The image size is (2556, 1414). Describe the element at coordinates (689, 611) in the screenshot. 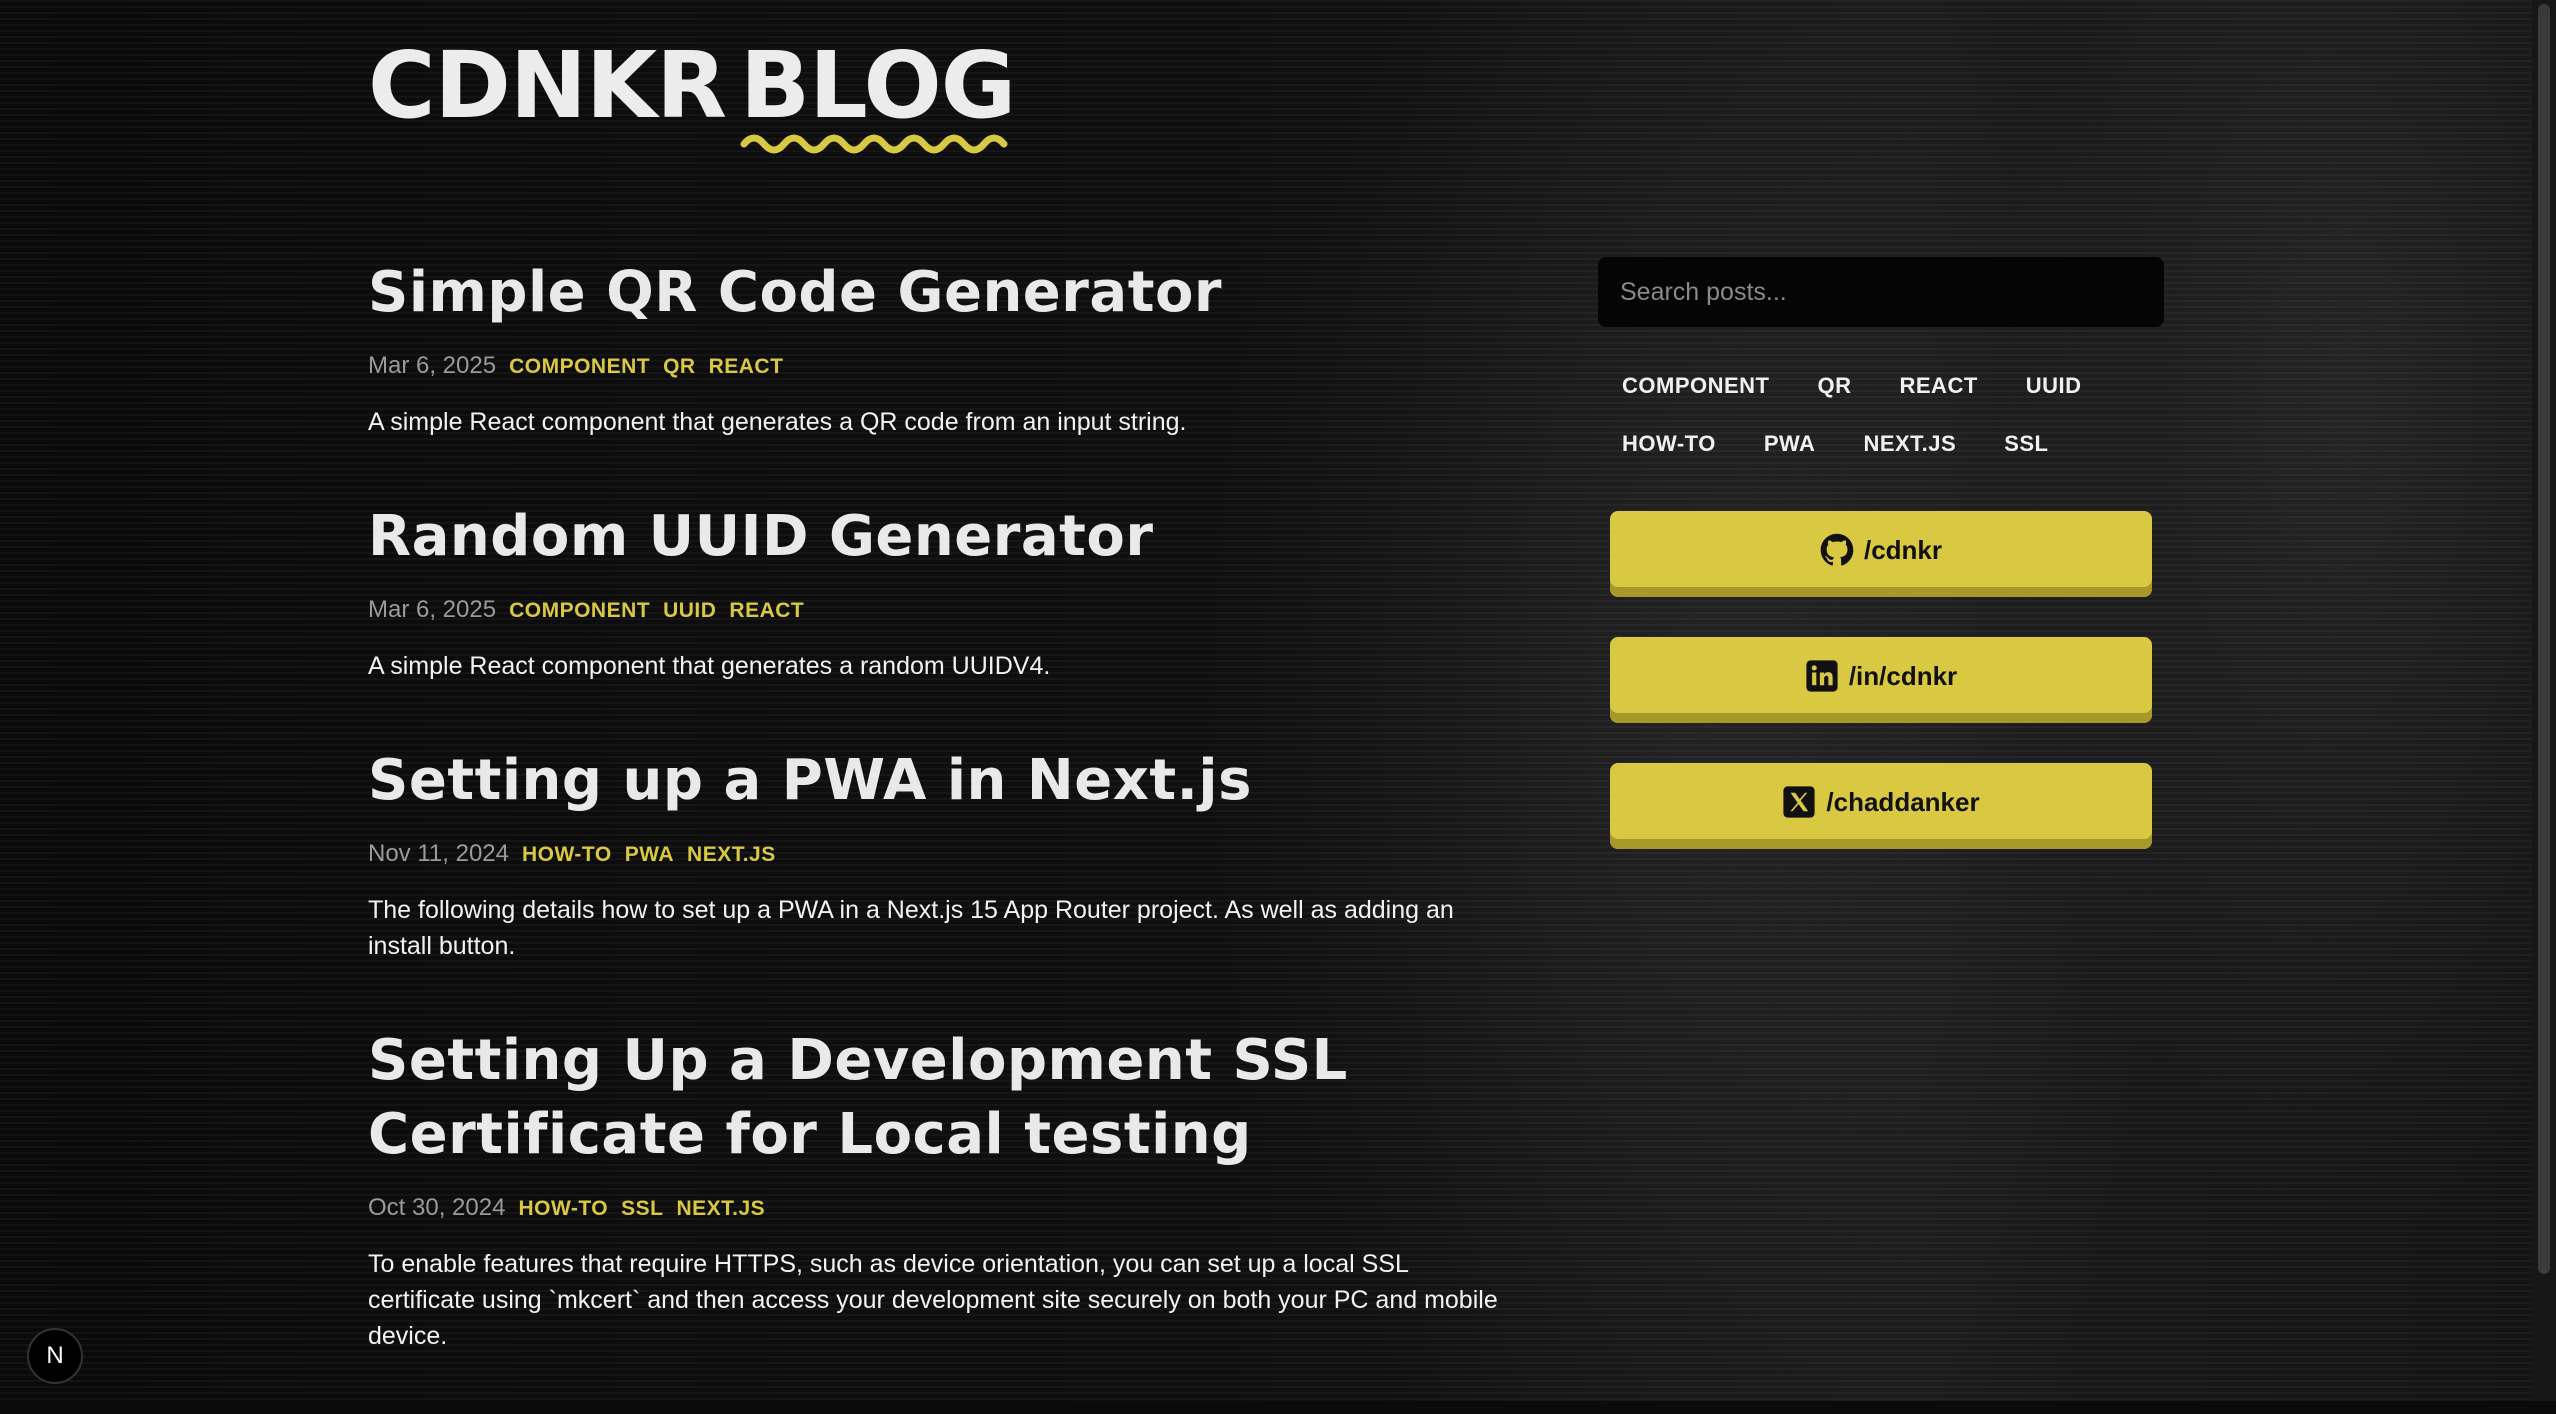

I see `post-tag: UUID` at that location.